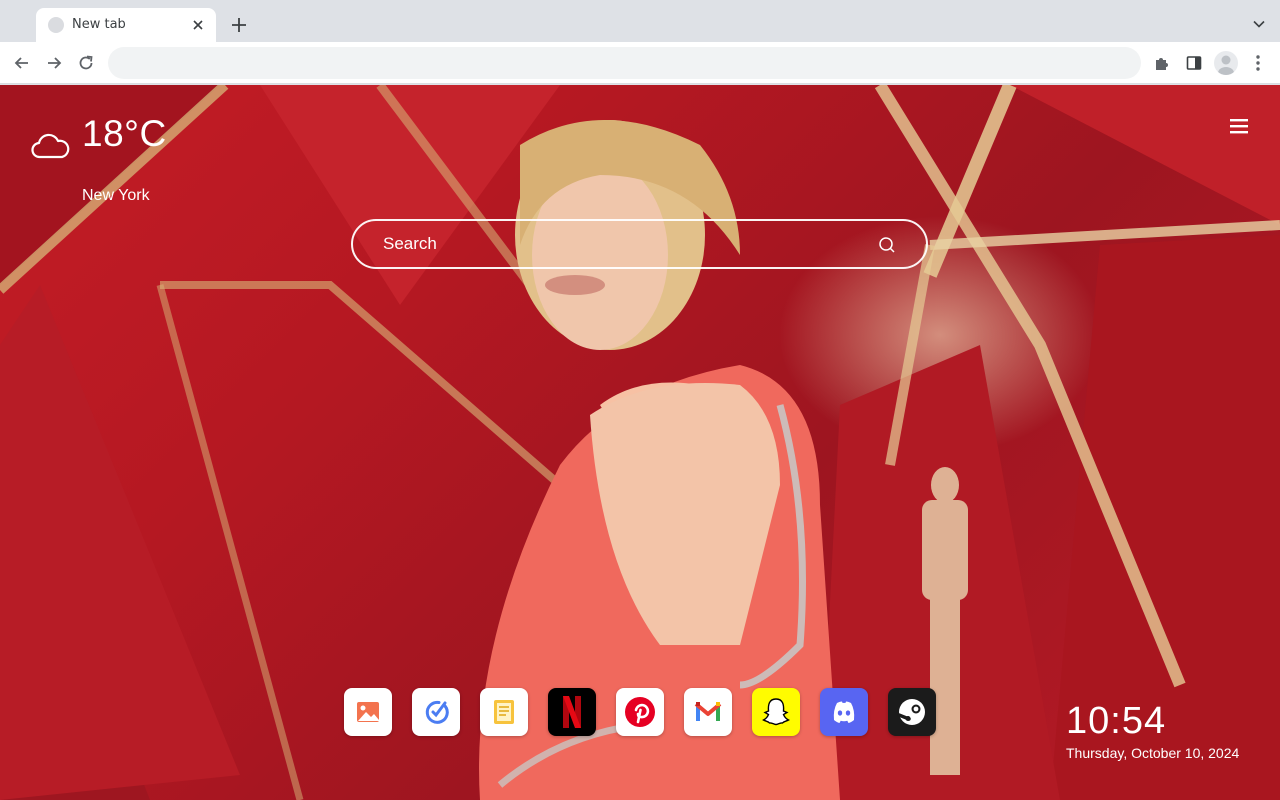 The image size is (1280, 800). I want to click on browser-toolbar, so click(640, 63).